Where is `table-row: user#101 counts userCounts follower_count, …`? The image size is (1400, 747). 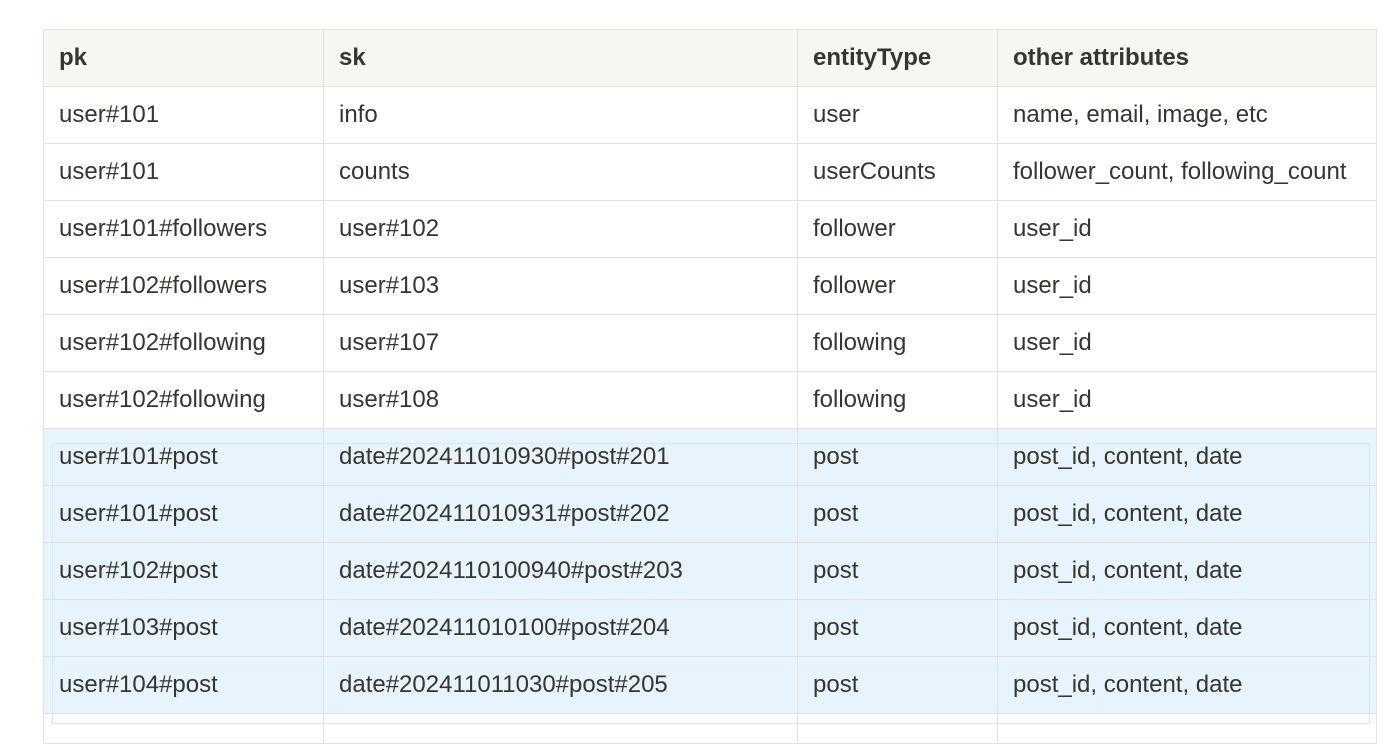 table-row: user#101 counts userCounts follower_count, … is located at coordinates (710, 172).